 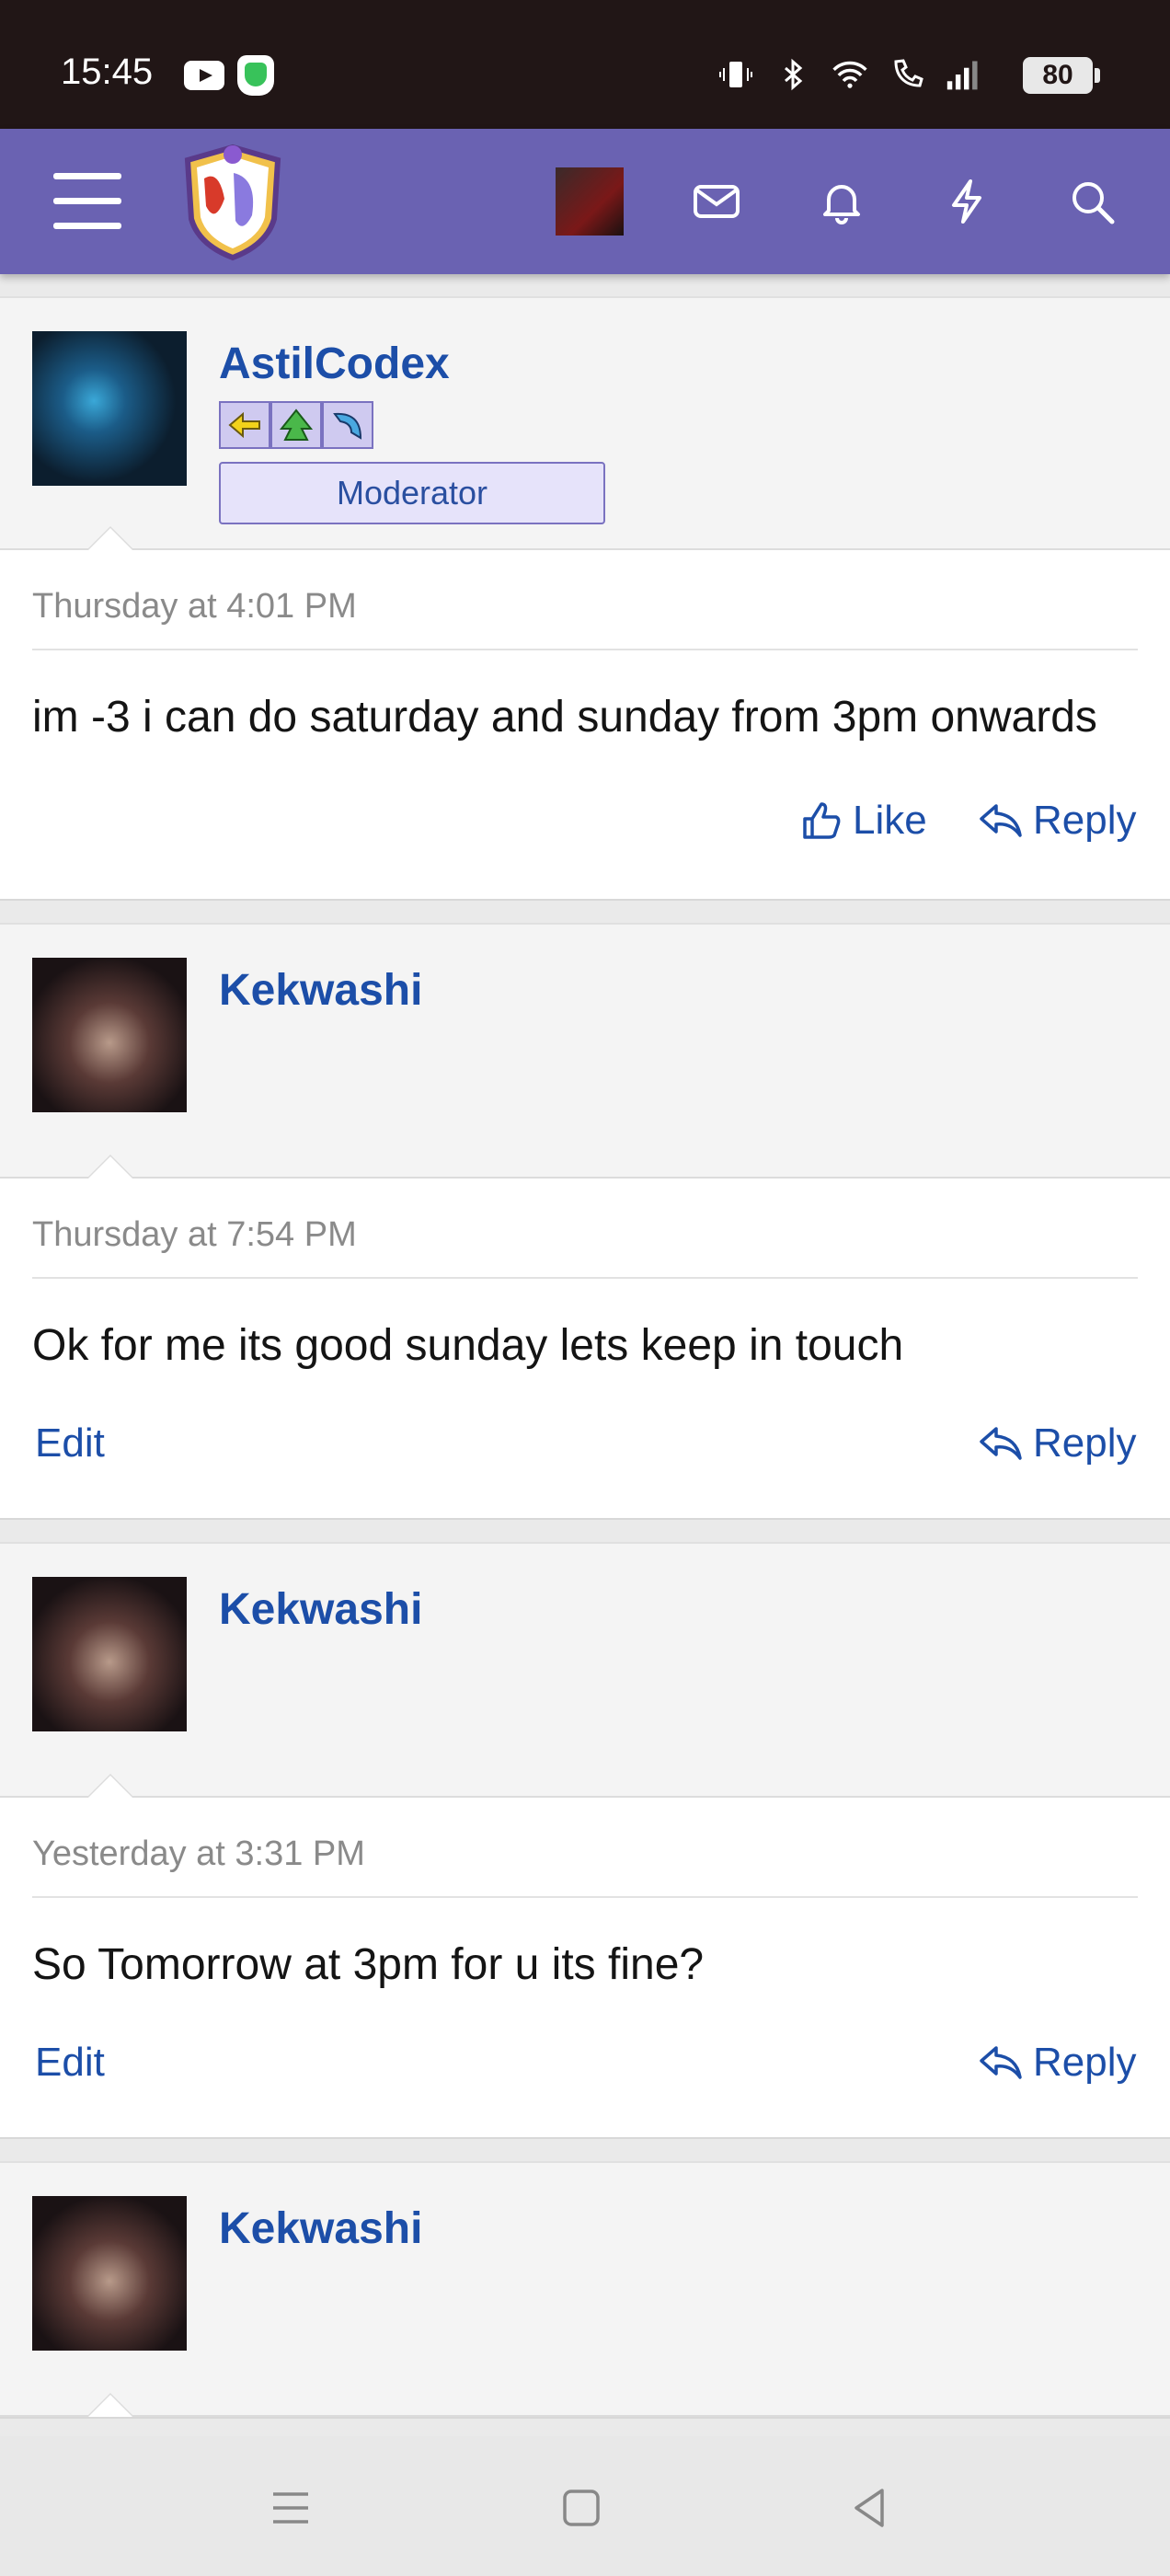 I want to click on menu-button, so click(x=87, y=201).